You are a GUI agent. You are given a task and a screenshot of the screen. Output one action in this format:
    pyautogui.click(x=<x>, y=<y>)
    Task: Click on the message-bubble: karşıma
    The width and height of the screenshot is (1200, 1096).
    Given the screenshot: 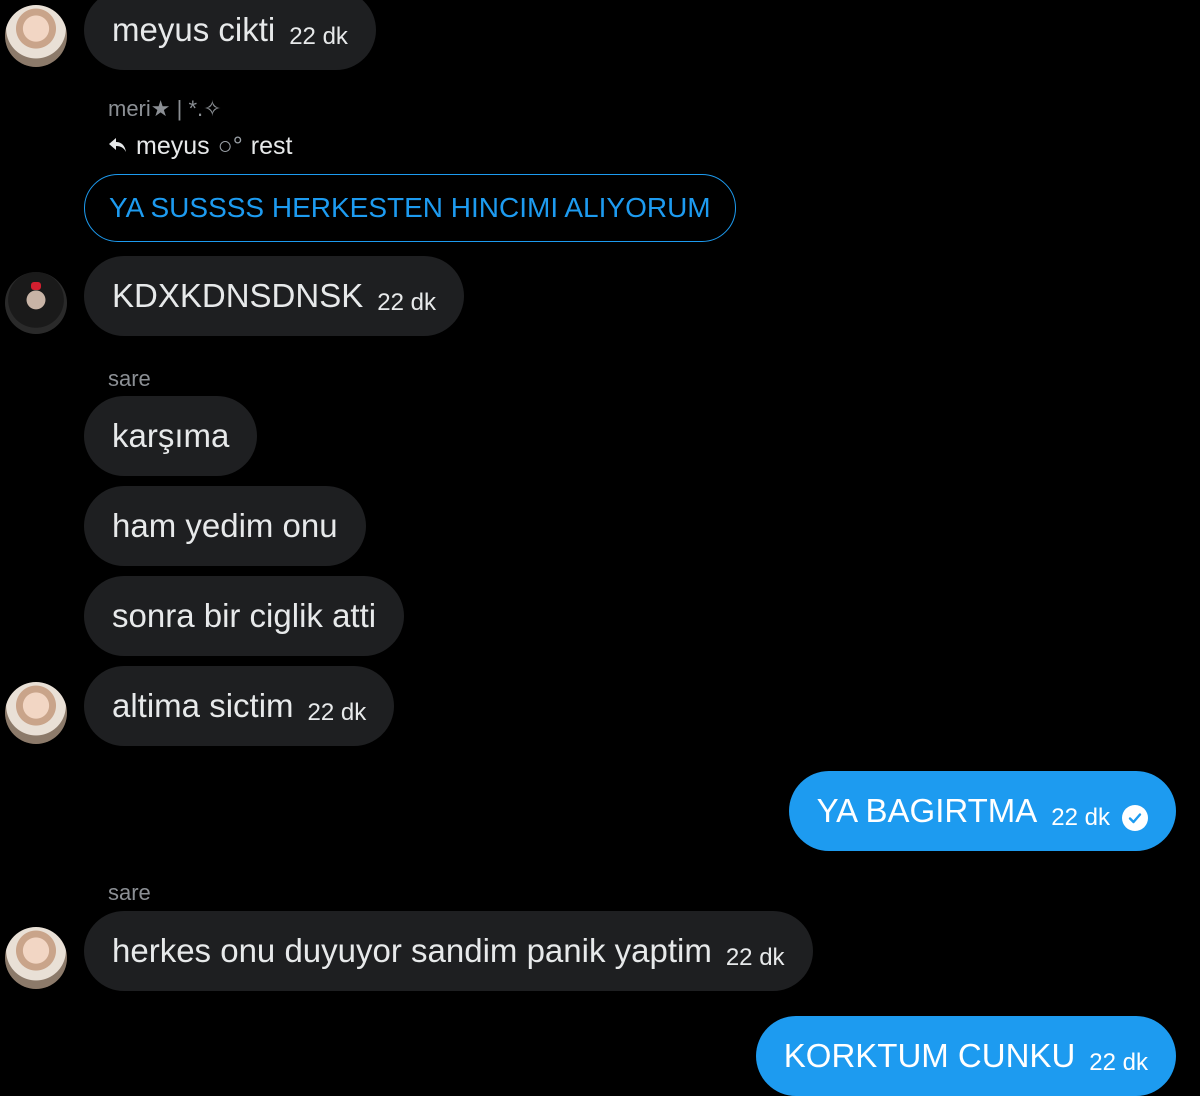 What is the action you would take?
    pyautogui.click(x=171, y=436)
    